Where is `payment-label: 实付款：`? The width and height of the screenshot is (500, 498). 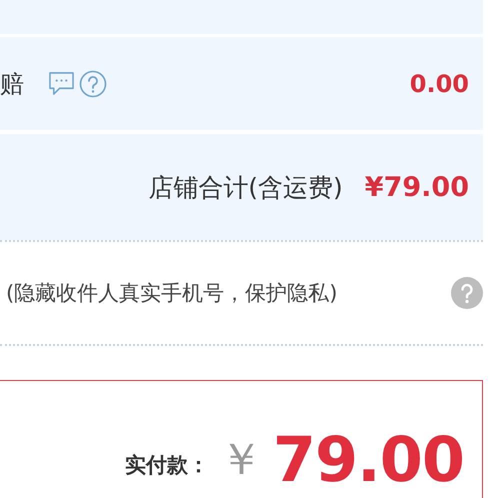 payment-label: 实付款： is located at coordinates (166, 465).